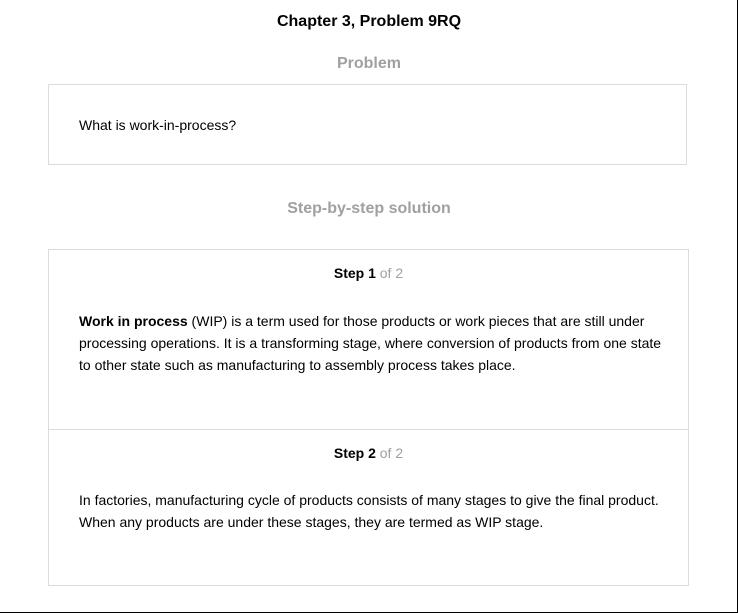 The height and width of the screenshot is (613, 738). Describe the element at coordinates (158, 125) in the screenshot. I see `problem-text: What is work-in-process?` at that location.